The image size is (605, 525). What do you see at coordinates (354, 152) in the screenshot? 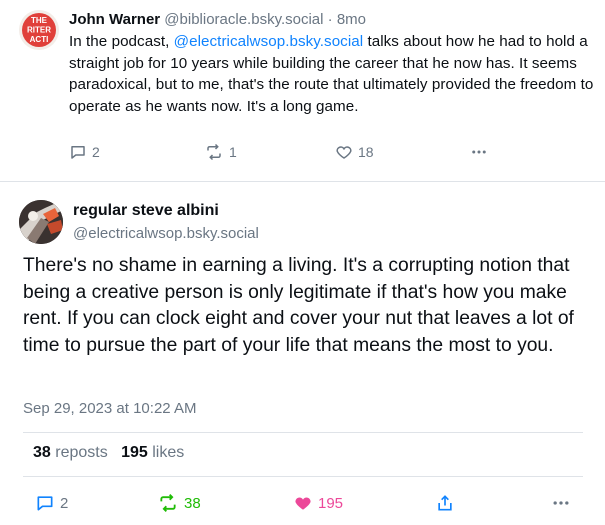
I see `like-button: 18` at bounding box center [354, 152].